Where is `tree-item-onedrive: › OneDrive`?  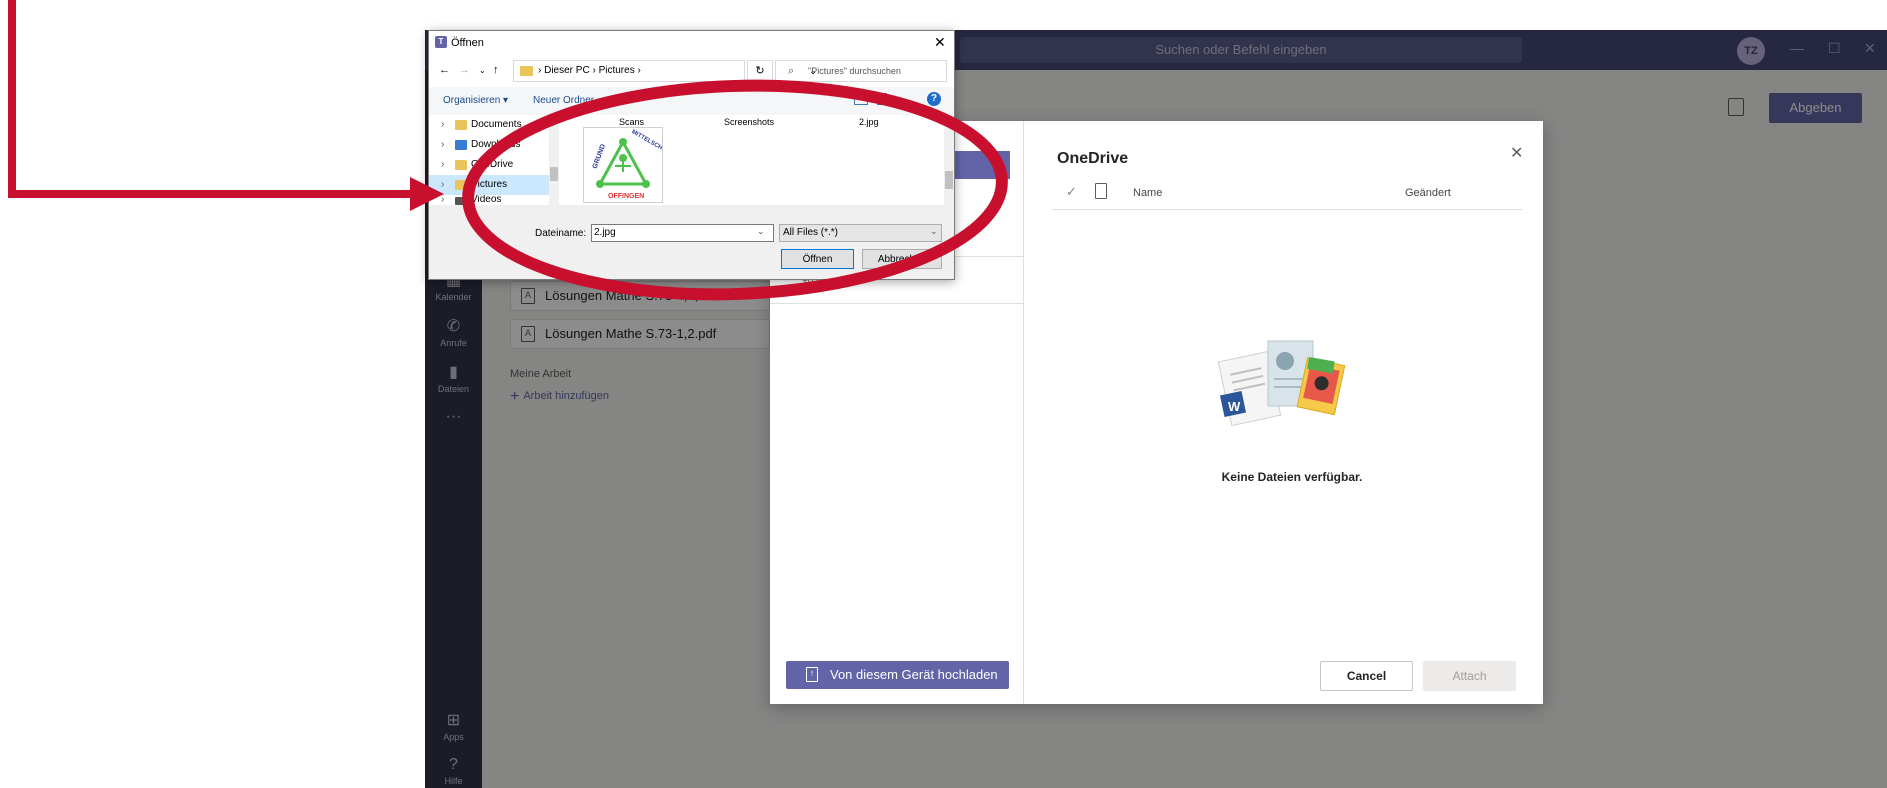 tree-item-onedrive: › OneDrive is located at coordinates (489, 165).